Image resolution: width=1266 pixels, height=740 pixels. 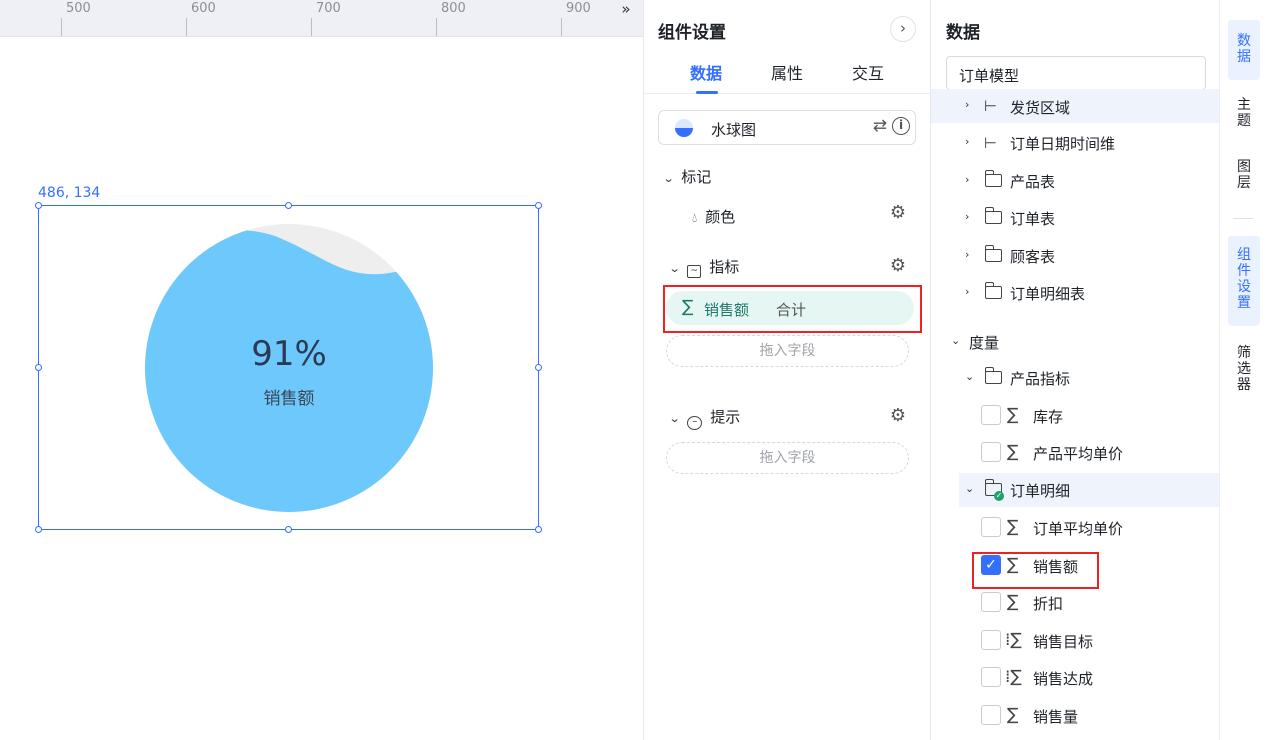 What do you see at coordinates (1075, 342) in the screenshot?
I see `measures-header: ⌄ 度量` at bounding box center [1075, 342].